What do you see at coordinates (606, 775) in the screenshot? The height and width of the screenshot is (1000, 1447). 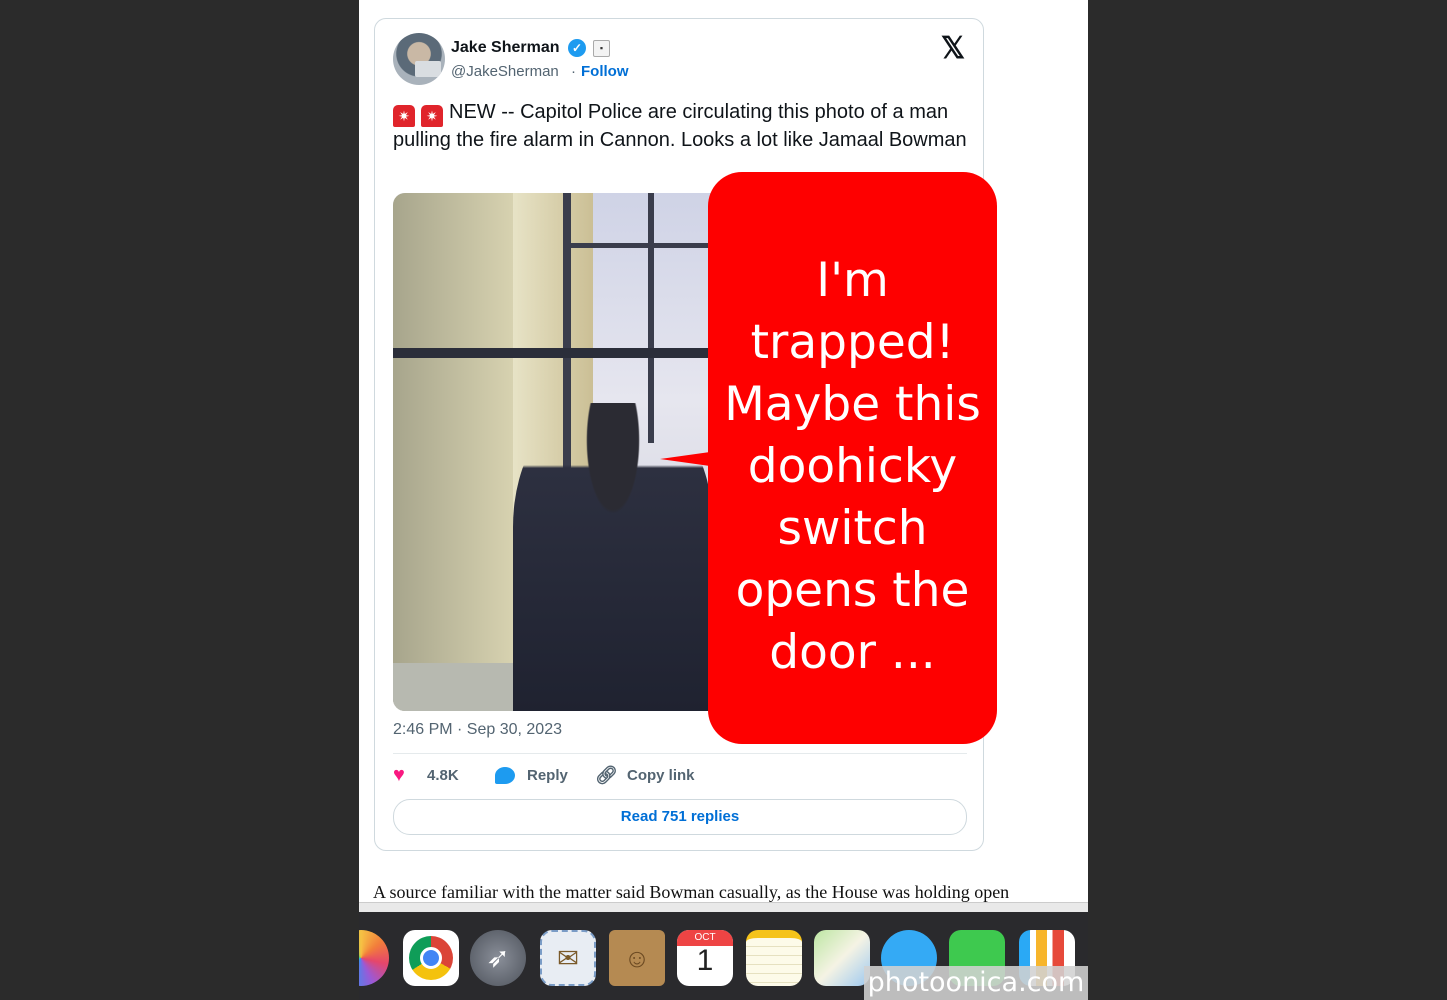 I see `link-icon: 🔗︎` at bounding box center [606, 775].